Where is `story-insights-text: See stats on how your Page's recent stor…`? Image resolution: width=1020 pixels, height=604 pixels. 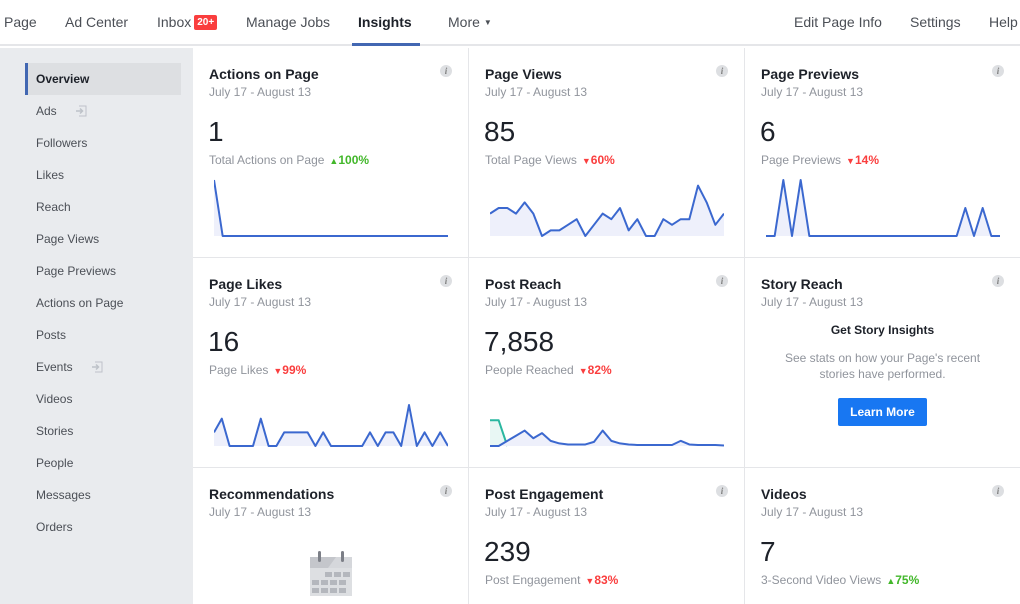 story-insights-text: See stats on how your Page's recent stor… is located at coordinates (882, 366).